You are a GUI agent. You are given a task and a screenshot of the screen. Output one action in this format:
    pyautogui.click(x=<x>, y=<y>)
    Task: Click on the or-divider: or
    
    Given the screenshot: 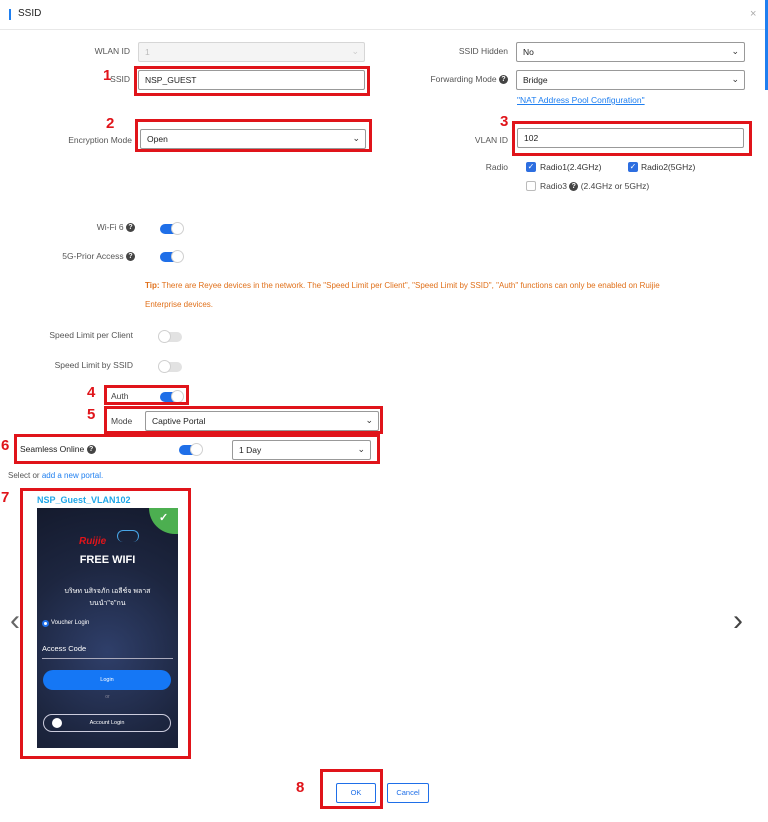 What is the action you would take?
    pyautogui.click(x=107, y=697)
    